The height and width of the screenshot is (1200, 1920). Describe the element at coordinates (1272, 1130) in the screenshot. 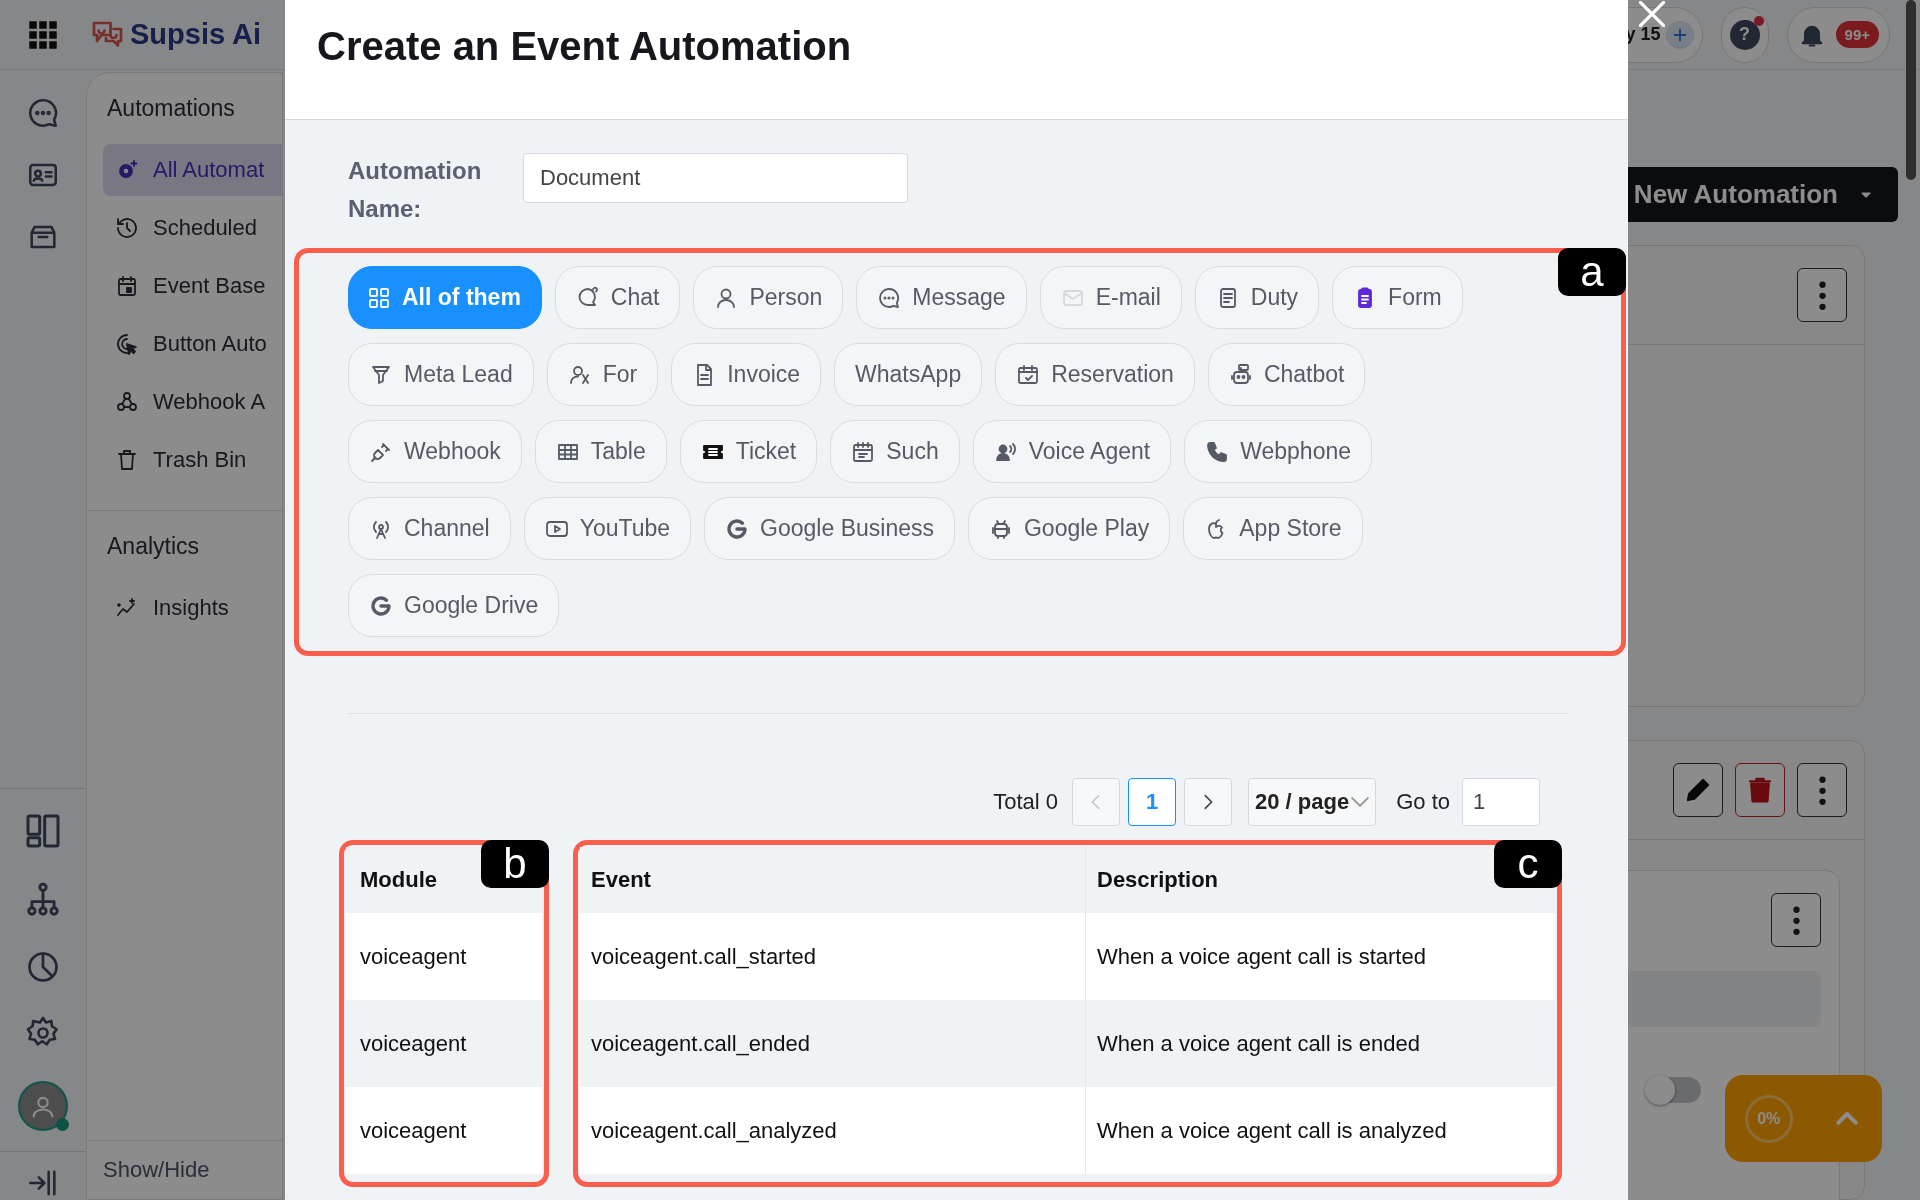

I see `table-cell-text: When a voice agent call is analyzed` at that location.